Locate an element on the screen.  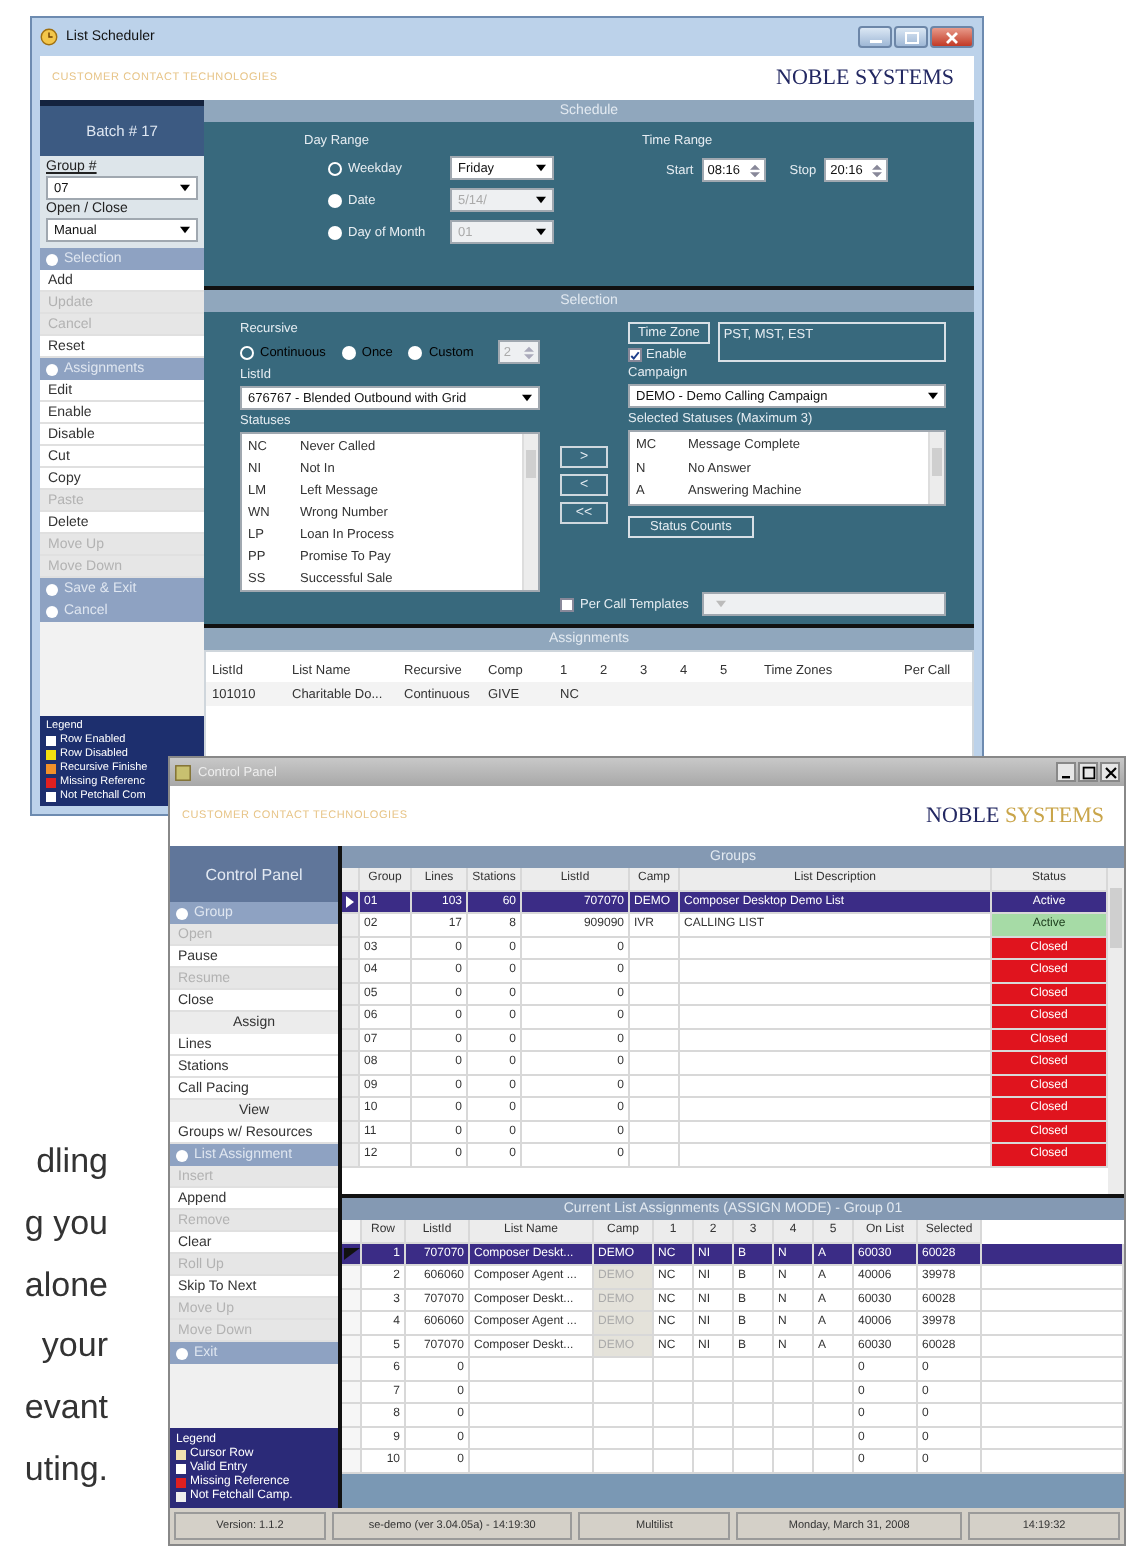
body-text: your is located at coordinates (73, 1346).